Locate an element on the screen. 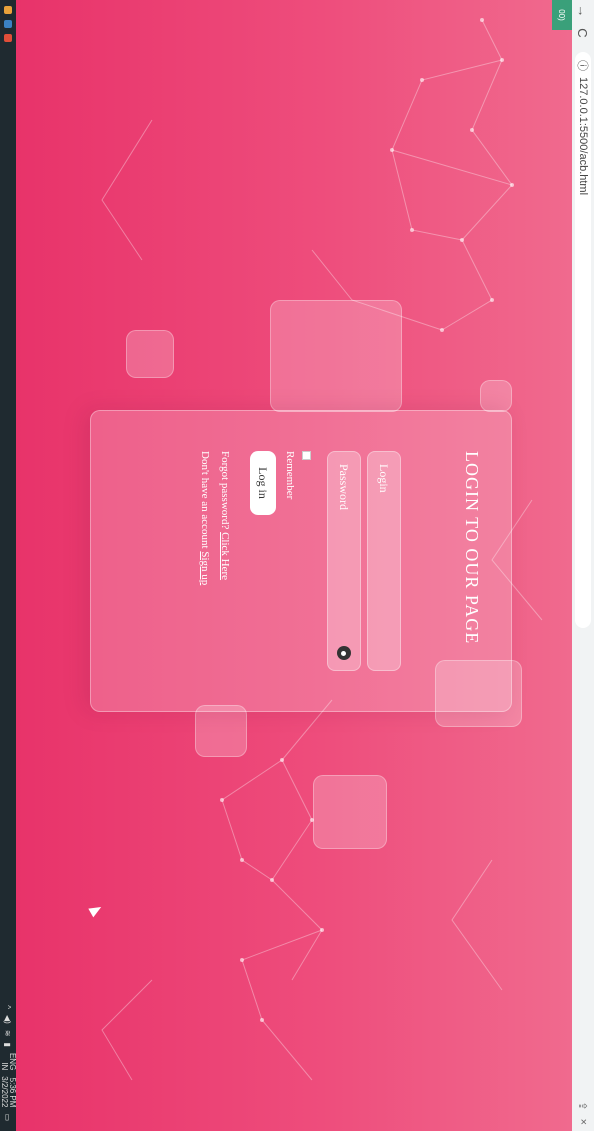 The image size is (594, 1131). signup-text: Don't have an account is located at coordinates (205, 500).